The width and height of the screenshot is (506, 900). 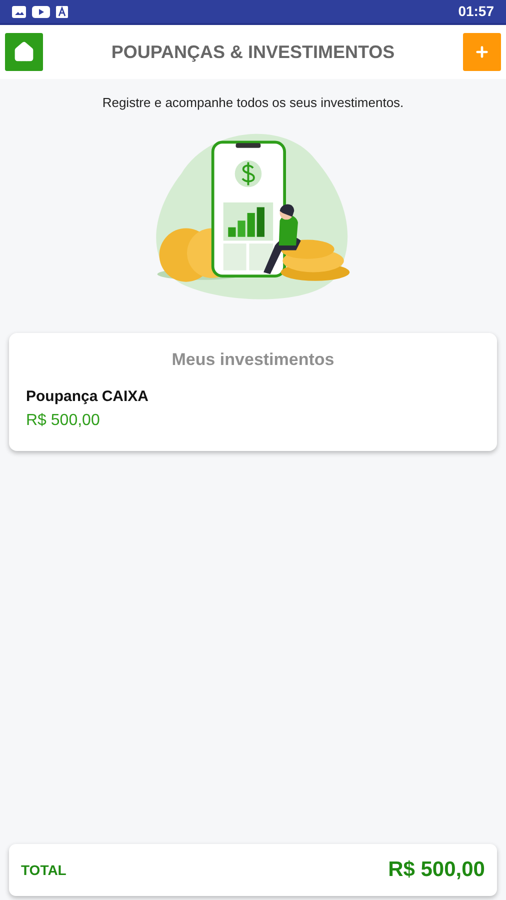 I want to click on home-button, so click(x=24, y=52).